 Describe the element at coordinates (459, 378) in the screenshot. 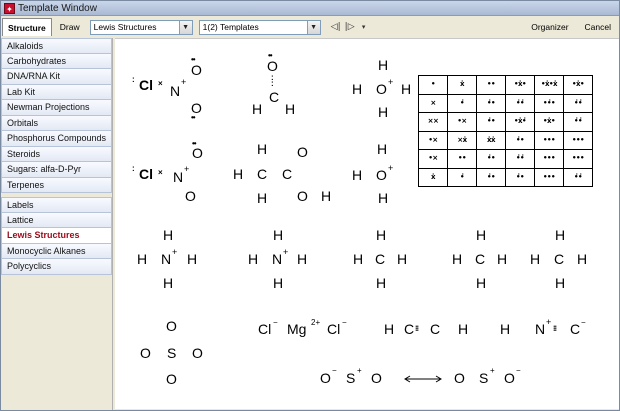

I see `atom-o-left-2: O` at that location.